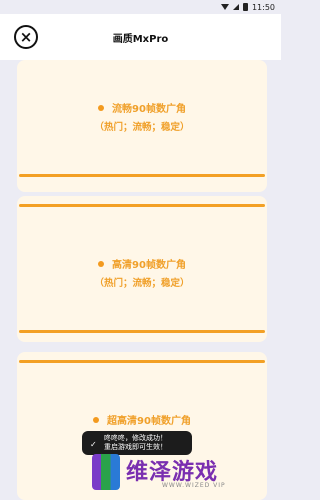 This screenshot has width=320, height=500. What do you see at coordinates (149, 109) in the screenshot?
I see `option-title: 流畅90帧数广角` at bounding box center [149, 109].